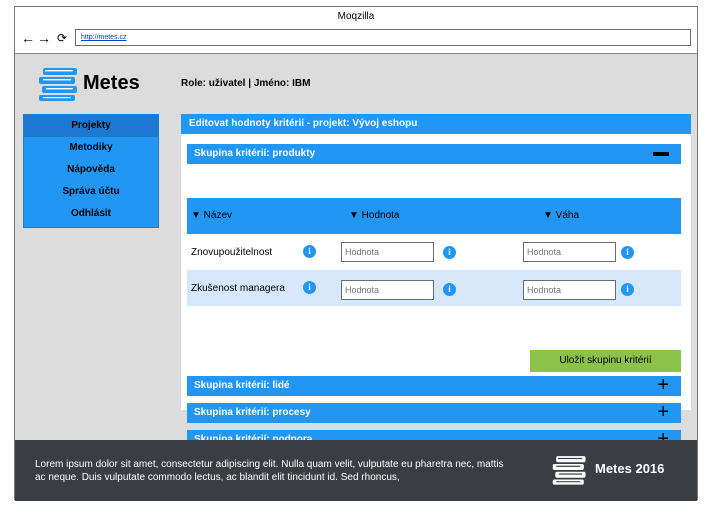  What do you see at coordinates (661, 154) in the screenshot?
I see `collapse-minus-icon` at bounding box center [661, 154].